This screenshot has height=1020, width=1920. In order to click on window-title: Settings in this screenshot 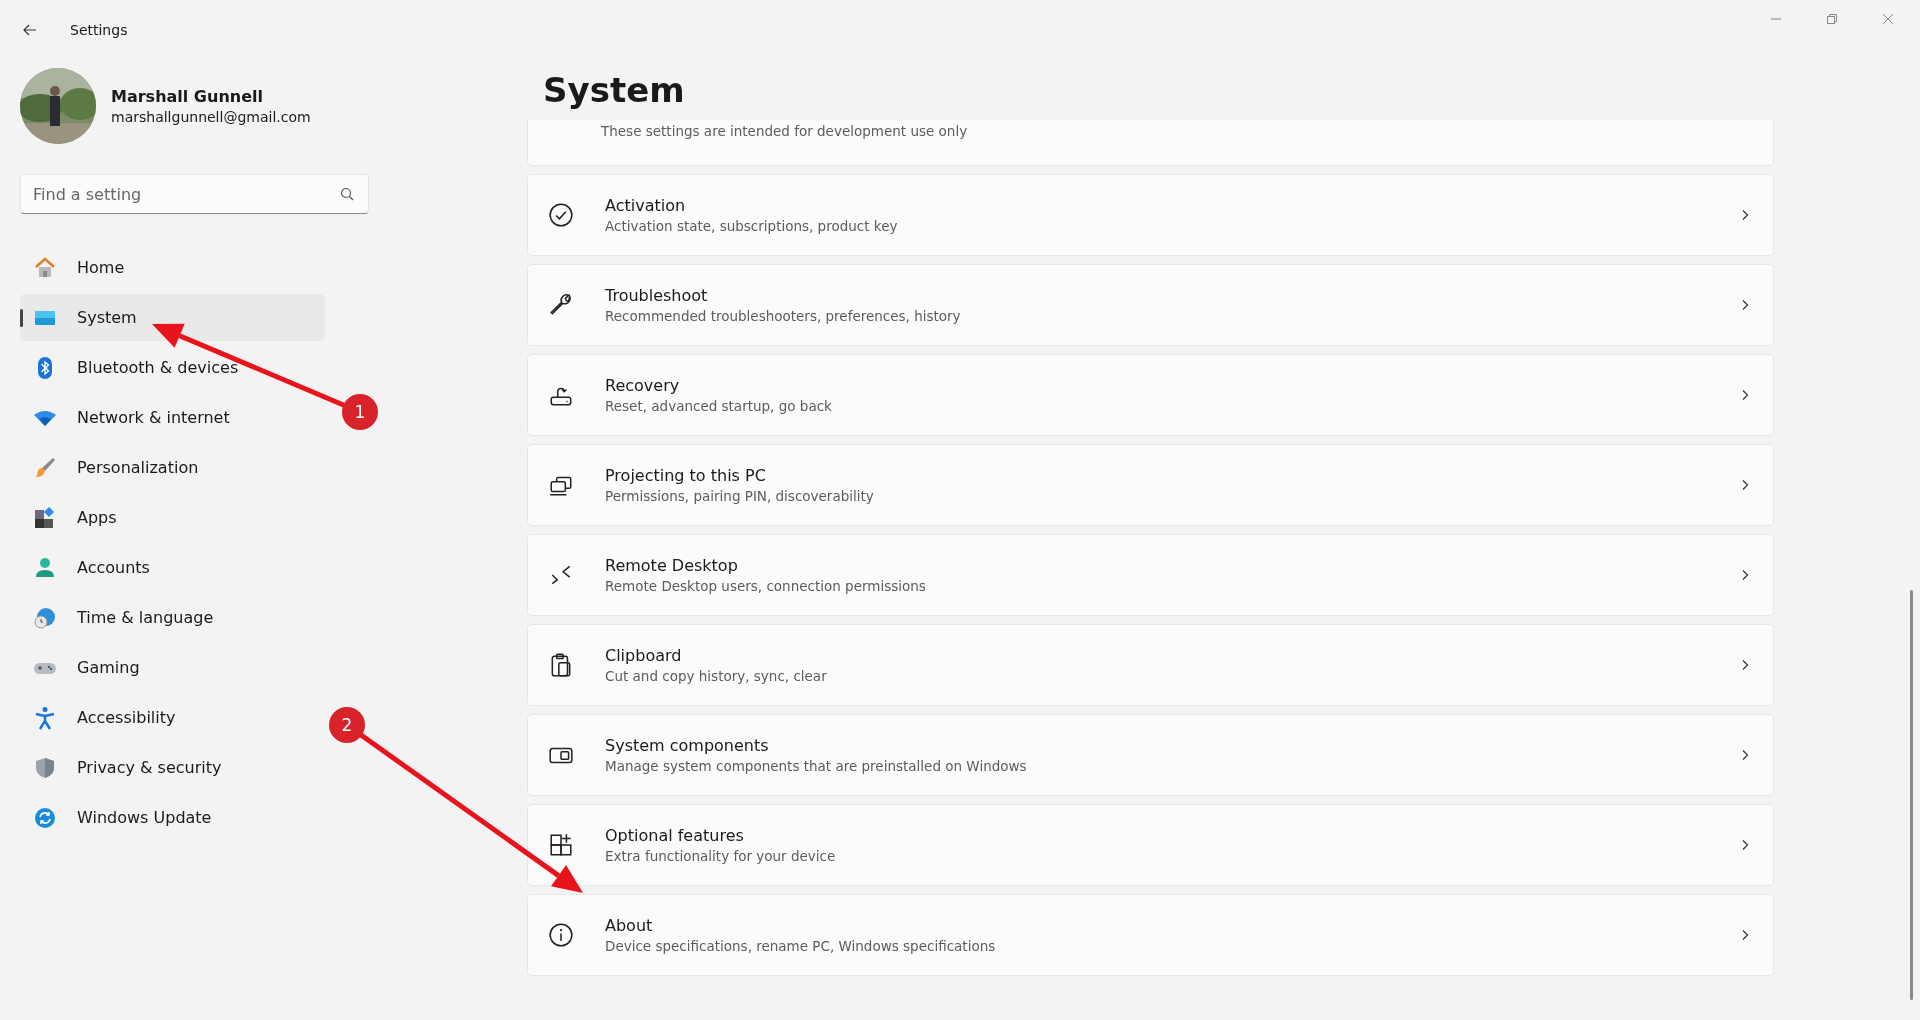, I will do `click(99, 30)`.